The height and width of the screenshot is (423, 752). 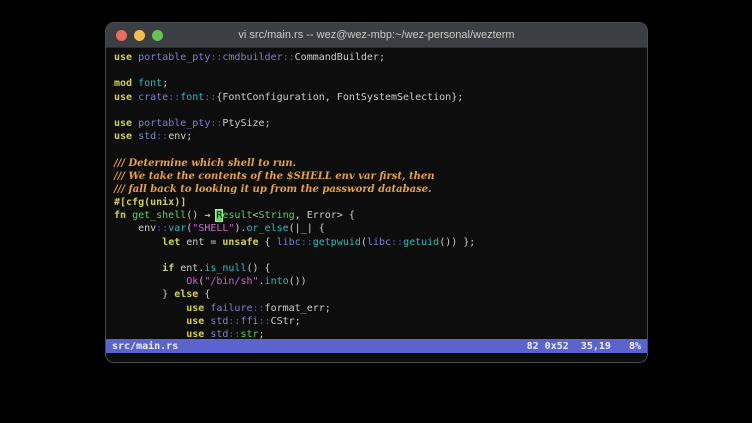 I want to click on code-token: var, so click(x=177, y=229).